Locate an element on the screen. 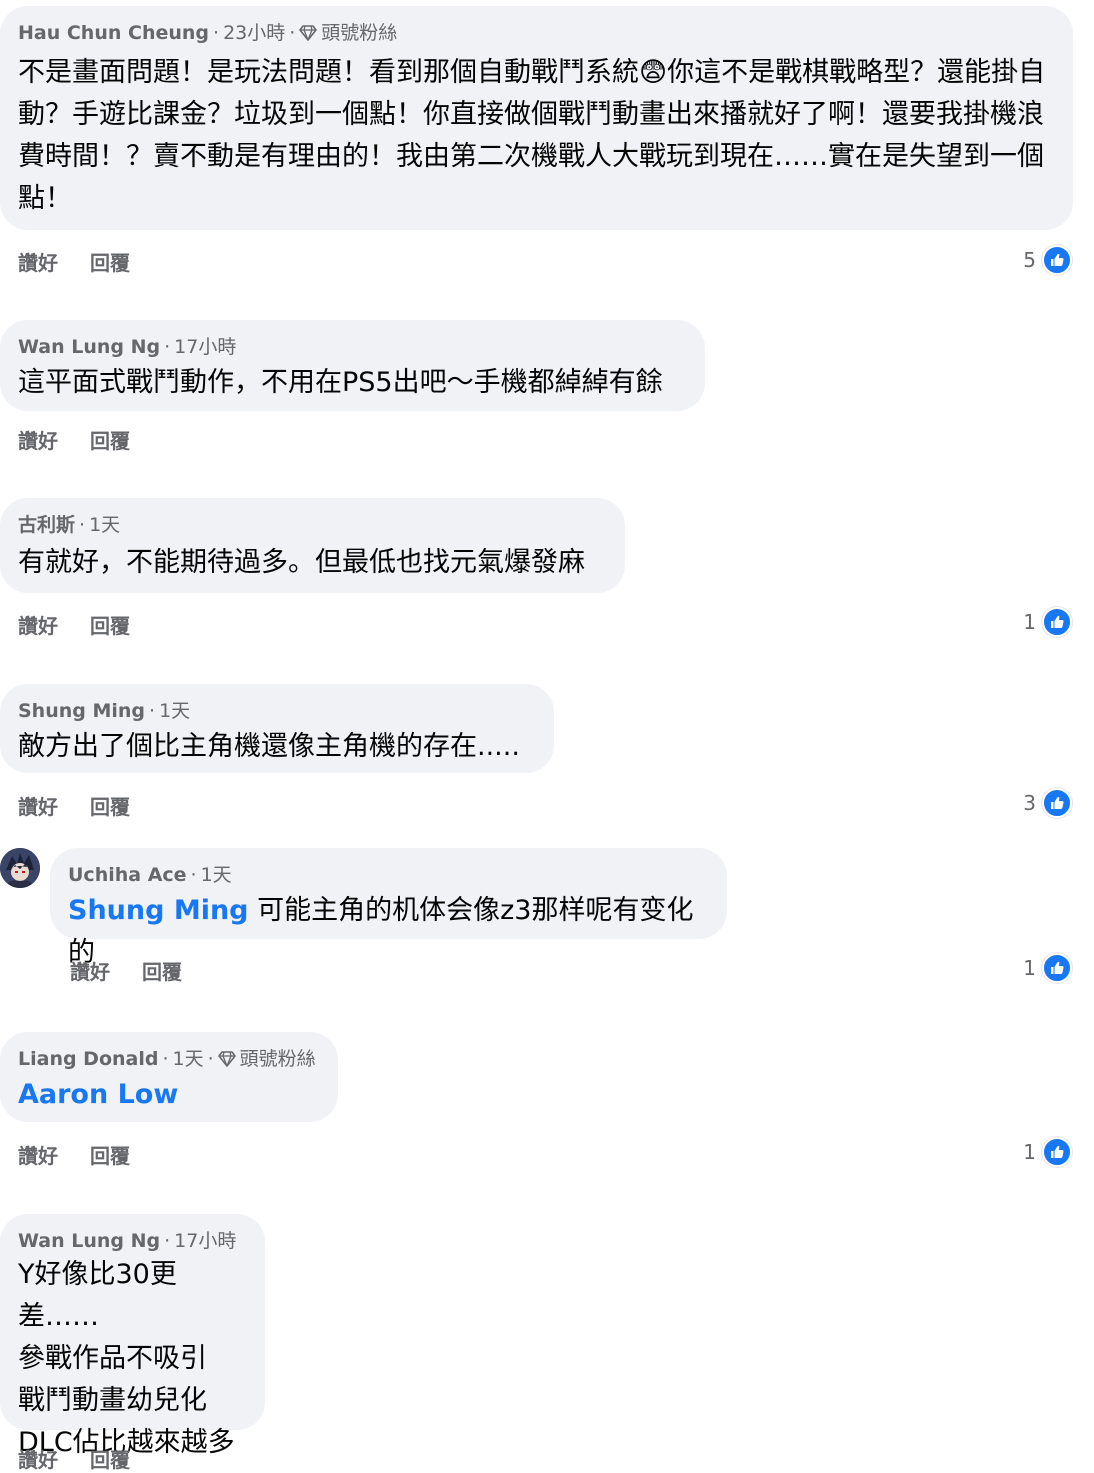 This screenshot has width=1094, height=1473. comment-meta: Liang Donald · 1天 · 頭號粉絲 is located at coordinates (167, 1059).